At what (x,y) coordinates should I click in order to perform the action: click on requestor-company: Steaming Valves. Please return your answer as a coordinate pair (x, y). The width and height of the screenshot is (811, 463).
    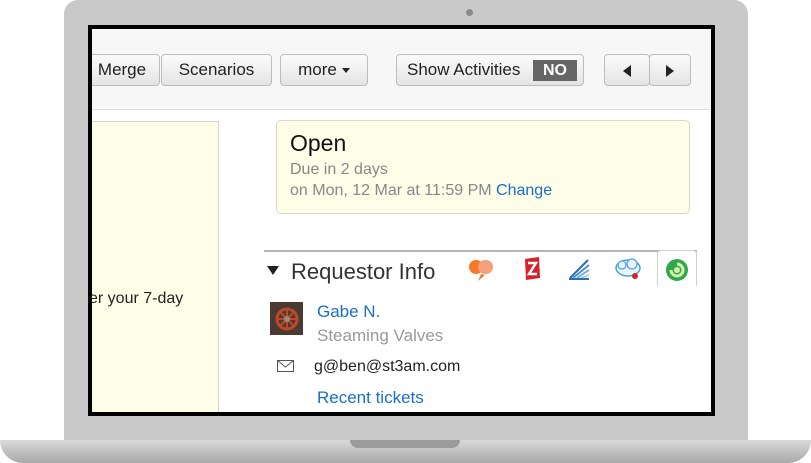
    Looking at the image, I should click on (380, 335).